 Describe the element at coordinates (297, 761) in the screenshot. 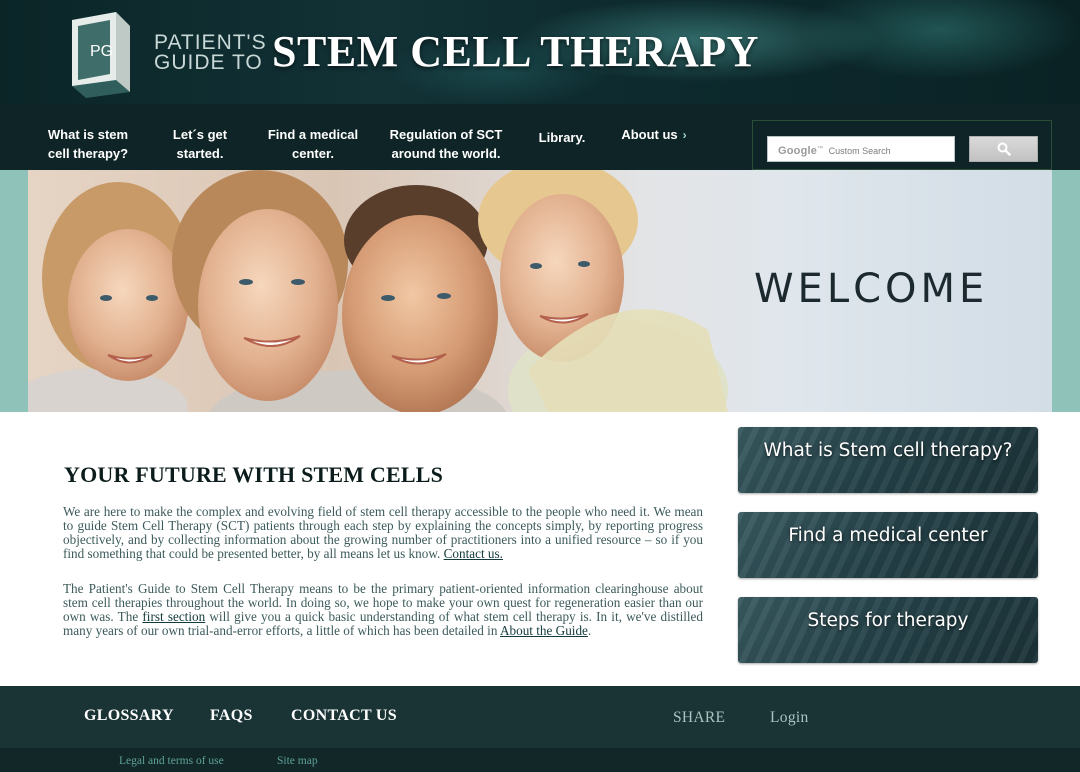

I see `site-map-link: Site map` at that location.